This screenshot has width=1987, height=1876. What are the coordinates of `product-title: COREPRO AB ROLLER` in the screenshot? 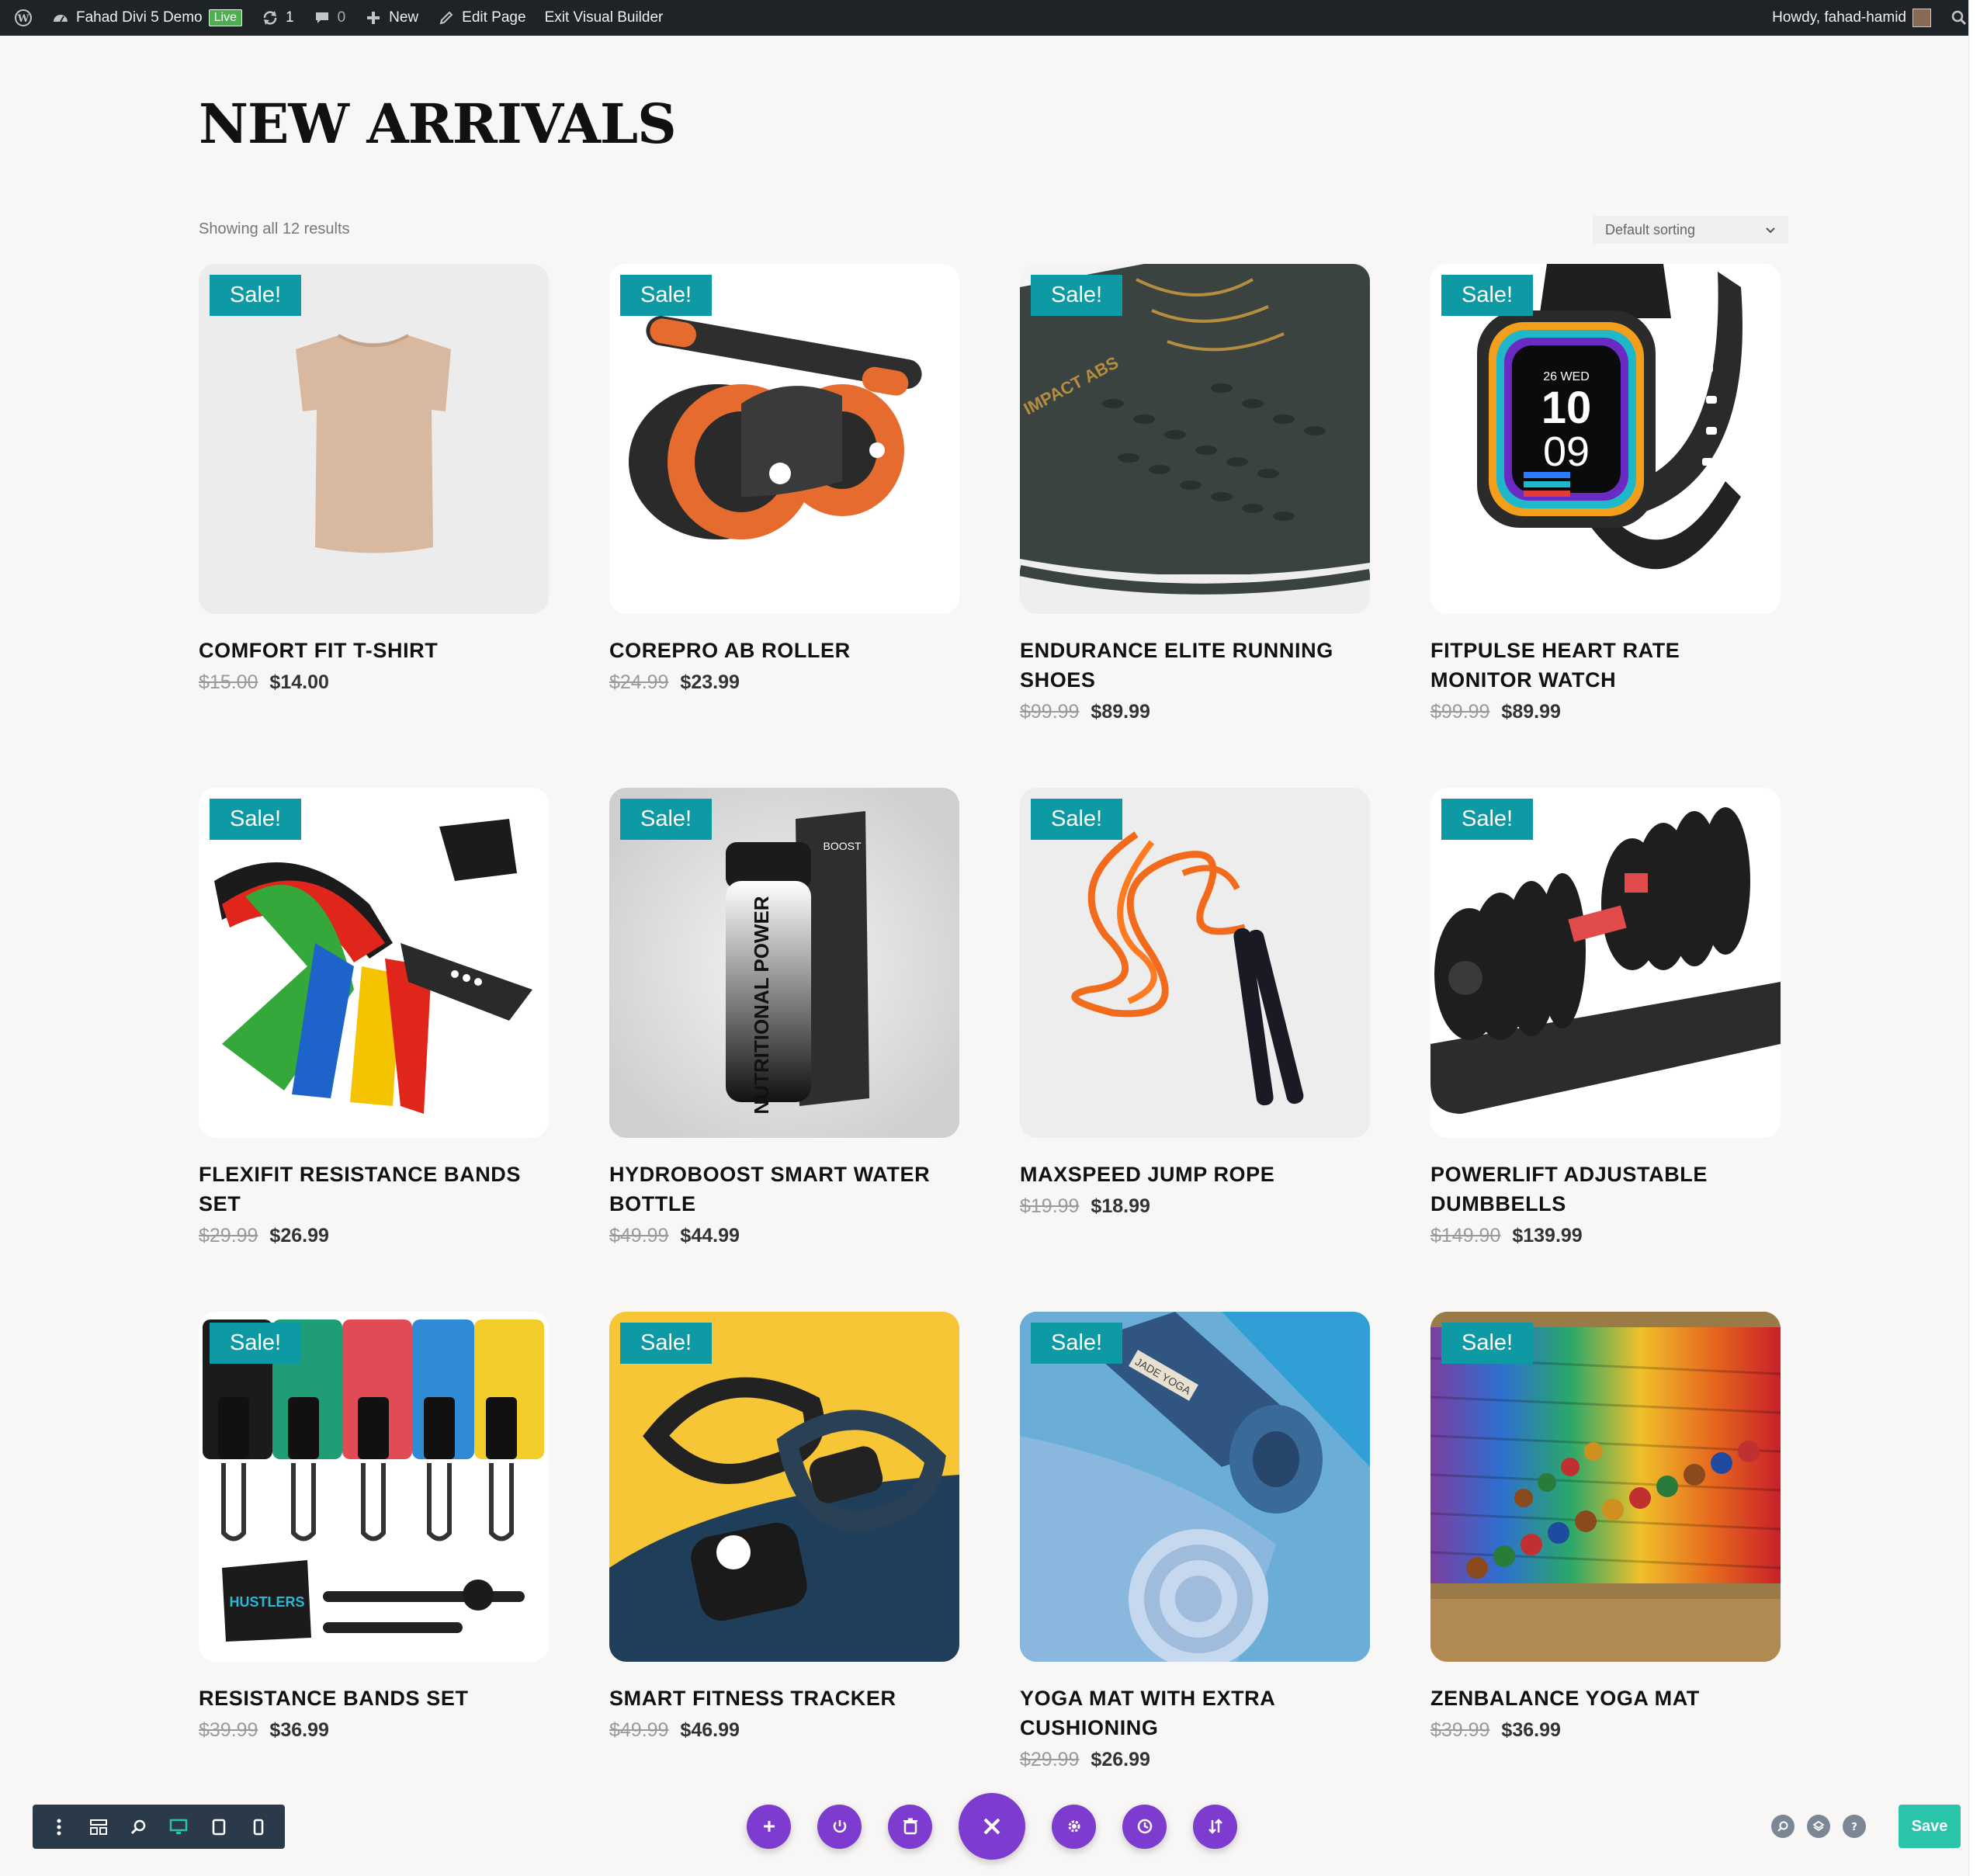 It's located at (784, 650).